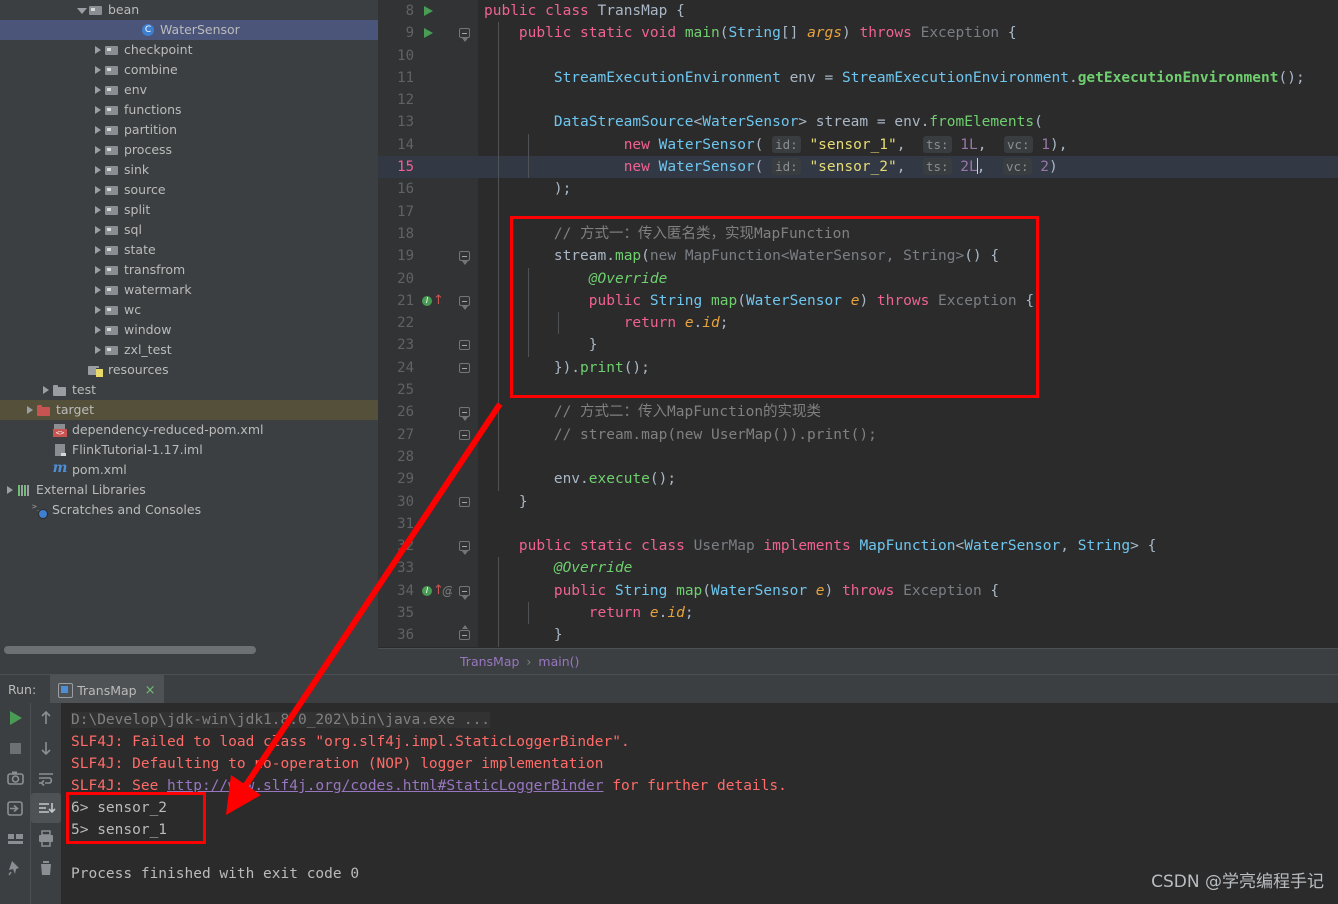 The height and width of the screenshot is (904, 1338). What do you see at coordinates (189, 290) in the screenshot?
I see `tree-item-watermark: watermark` at bounding box center [189, 290].